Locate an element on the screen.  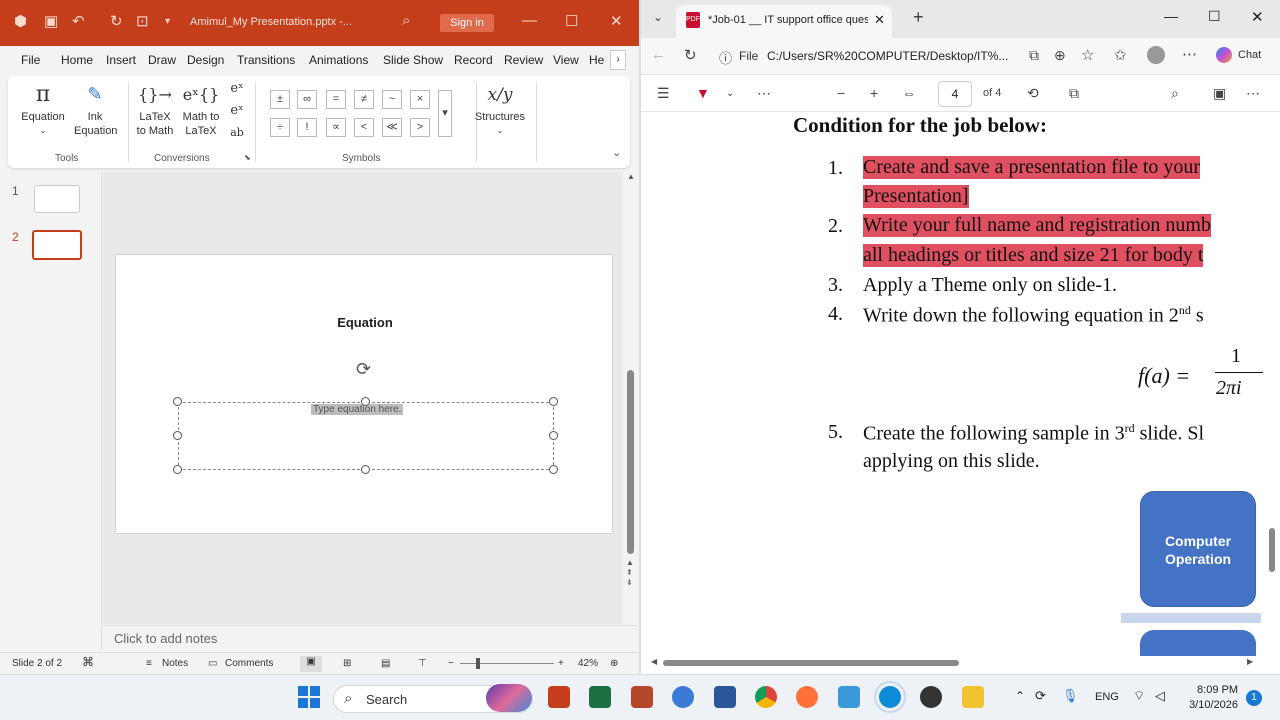
scroll-up-icon: ▲ is located at coordinates (631, 176).